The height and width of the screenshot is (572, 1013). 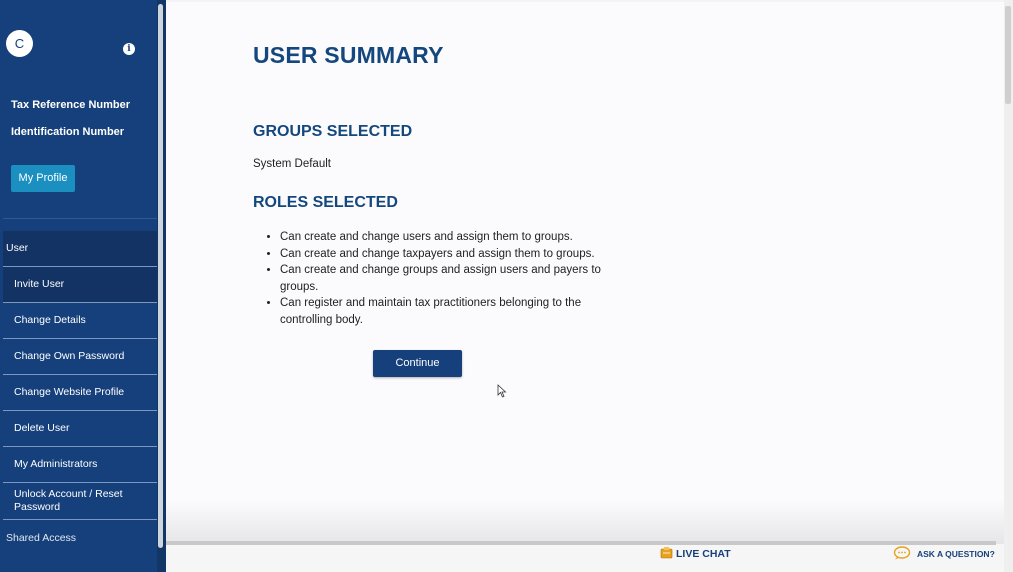 What do you see at coordinates (69, 392) in the screenshot?
I see `sidebar-item-label: Change Website Profile` at bounding box center [69, 392].